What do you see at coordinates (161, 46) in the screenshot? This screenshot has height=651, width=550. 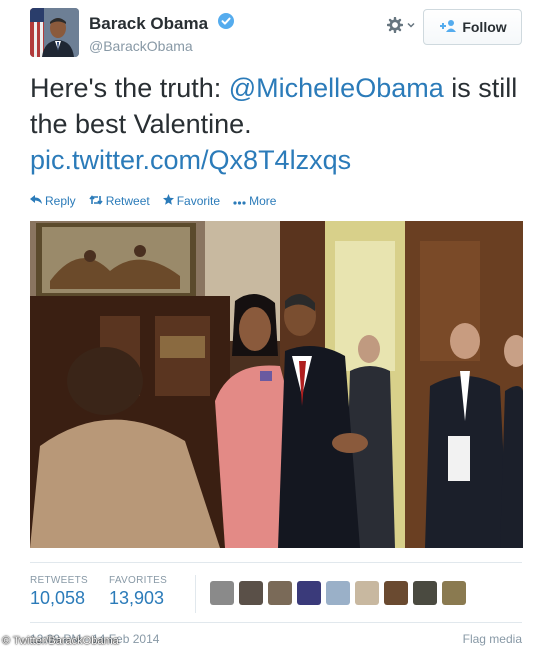 I see `handle: @BarackObama` at bounding box center [161, 46].